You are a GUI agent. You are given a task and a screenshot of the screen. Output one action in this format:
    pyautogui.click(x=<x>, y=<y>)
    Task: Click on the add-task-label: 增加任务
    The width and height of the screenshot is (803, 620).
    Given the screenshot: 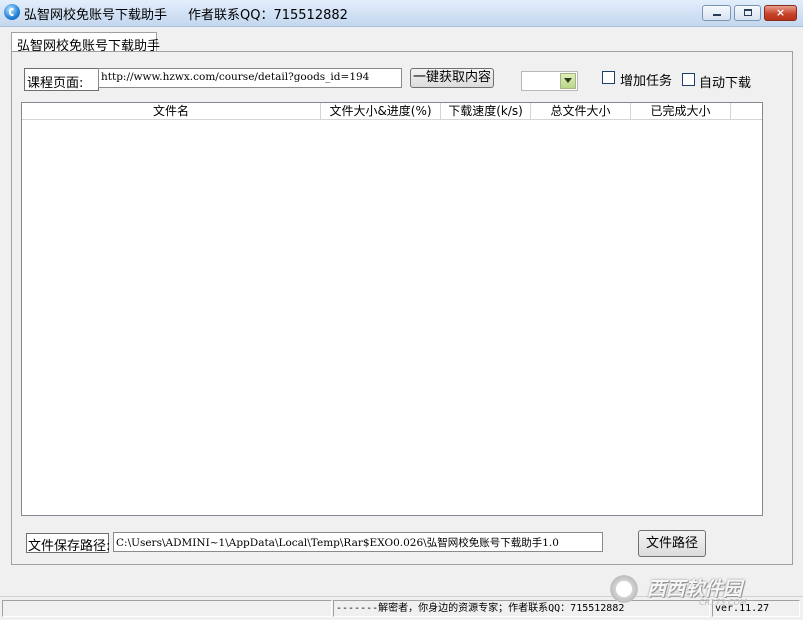 What is the action you would take?
    pyautogui.click(x=646, y=81)
    